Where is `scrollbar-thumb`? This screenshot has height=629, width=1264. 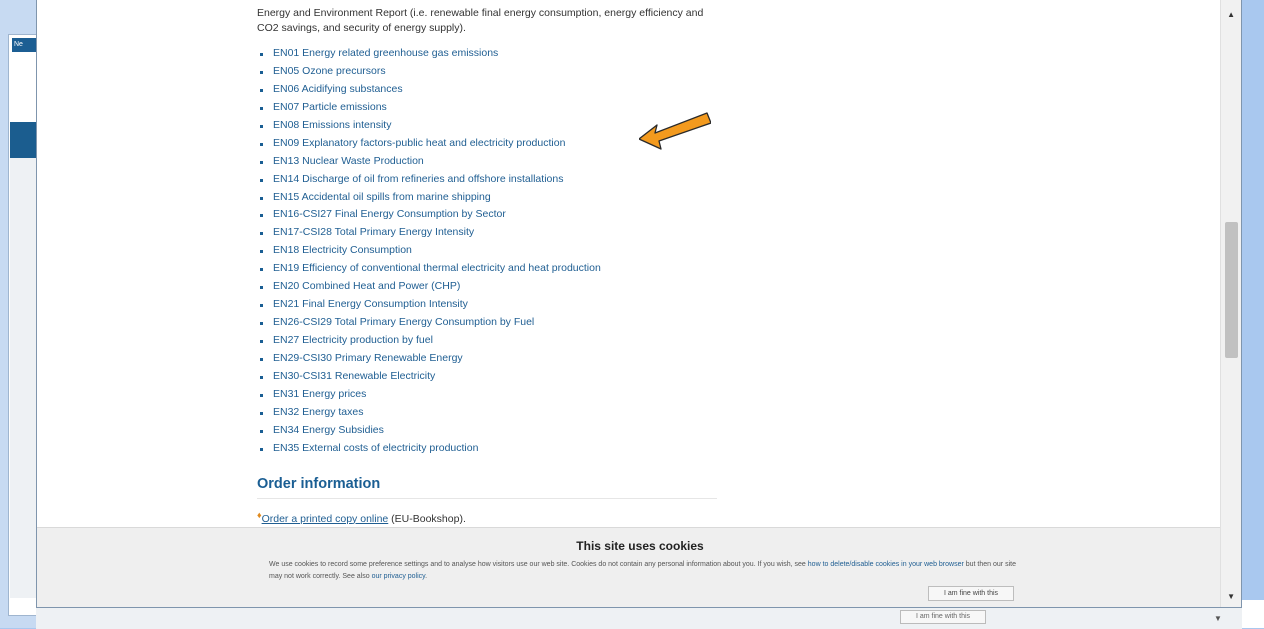 scrollbar-thumb is located at coordinates (1231, 290).